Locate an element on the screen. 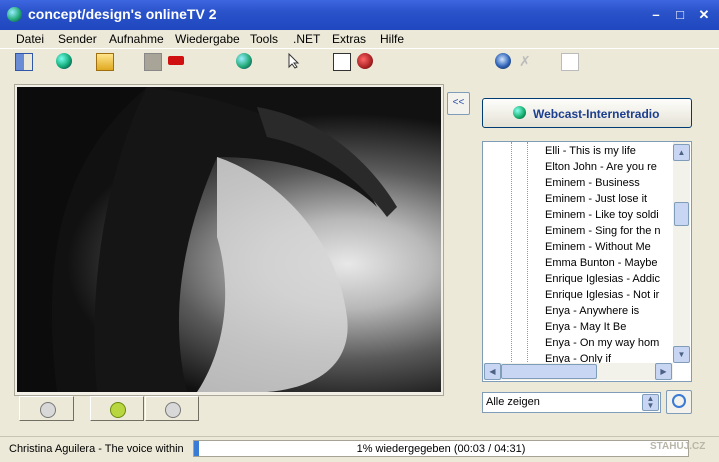  list-item: Eminem - Like toy soldi is located at coordinates (611, 217).